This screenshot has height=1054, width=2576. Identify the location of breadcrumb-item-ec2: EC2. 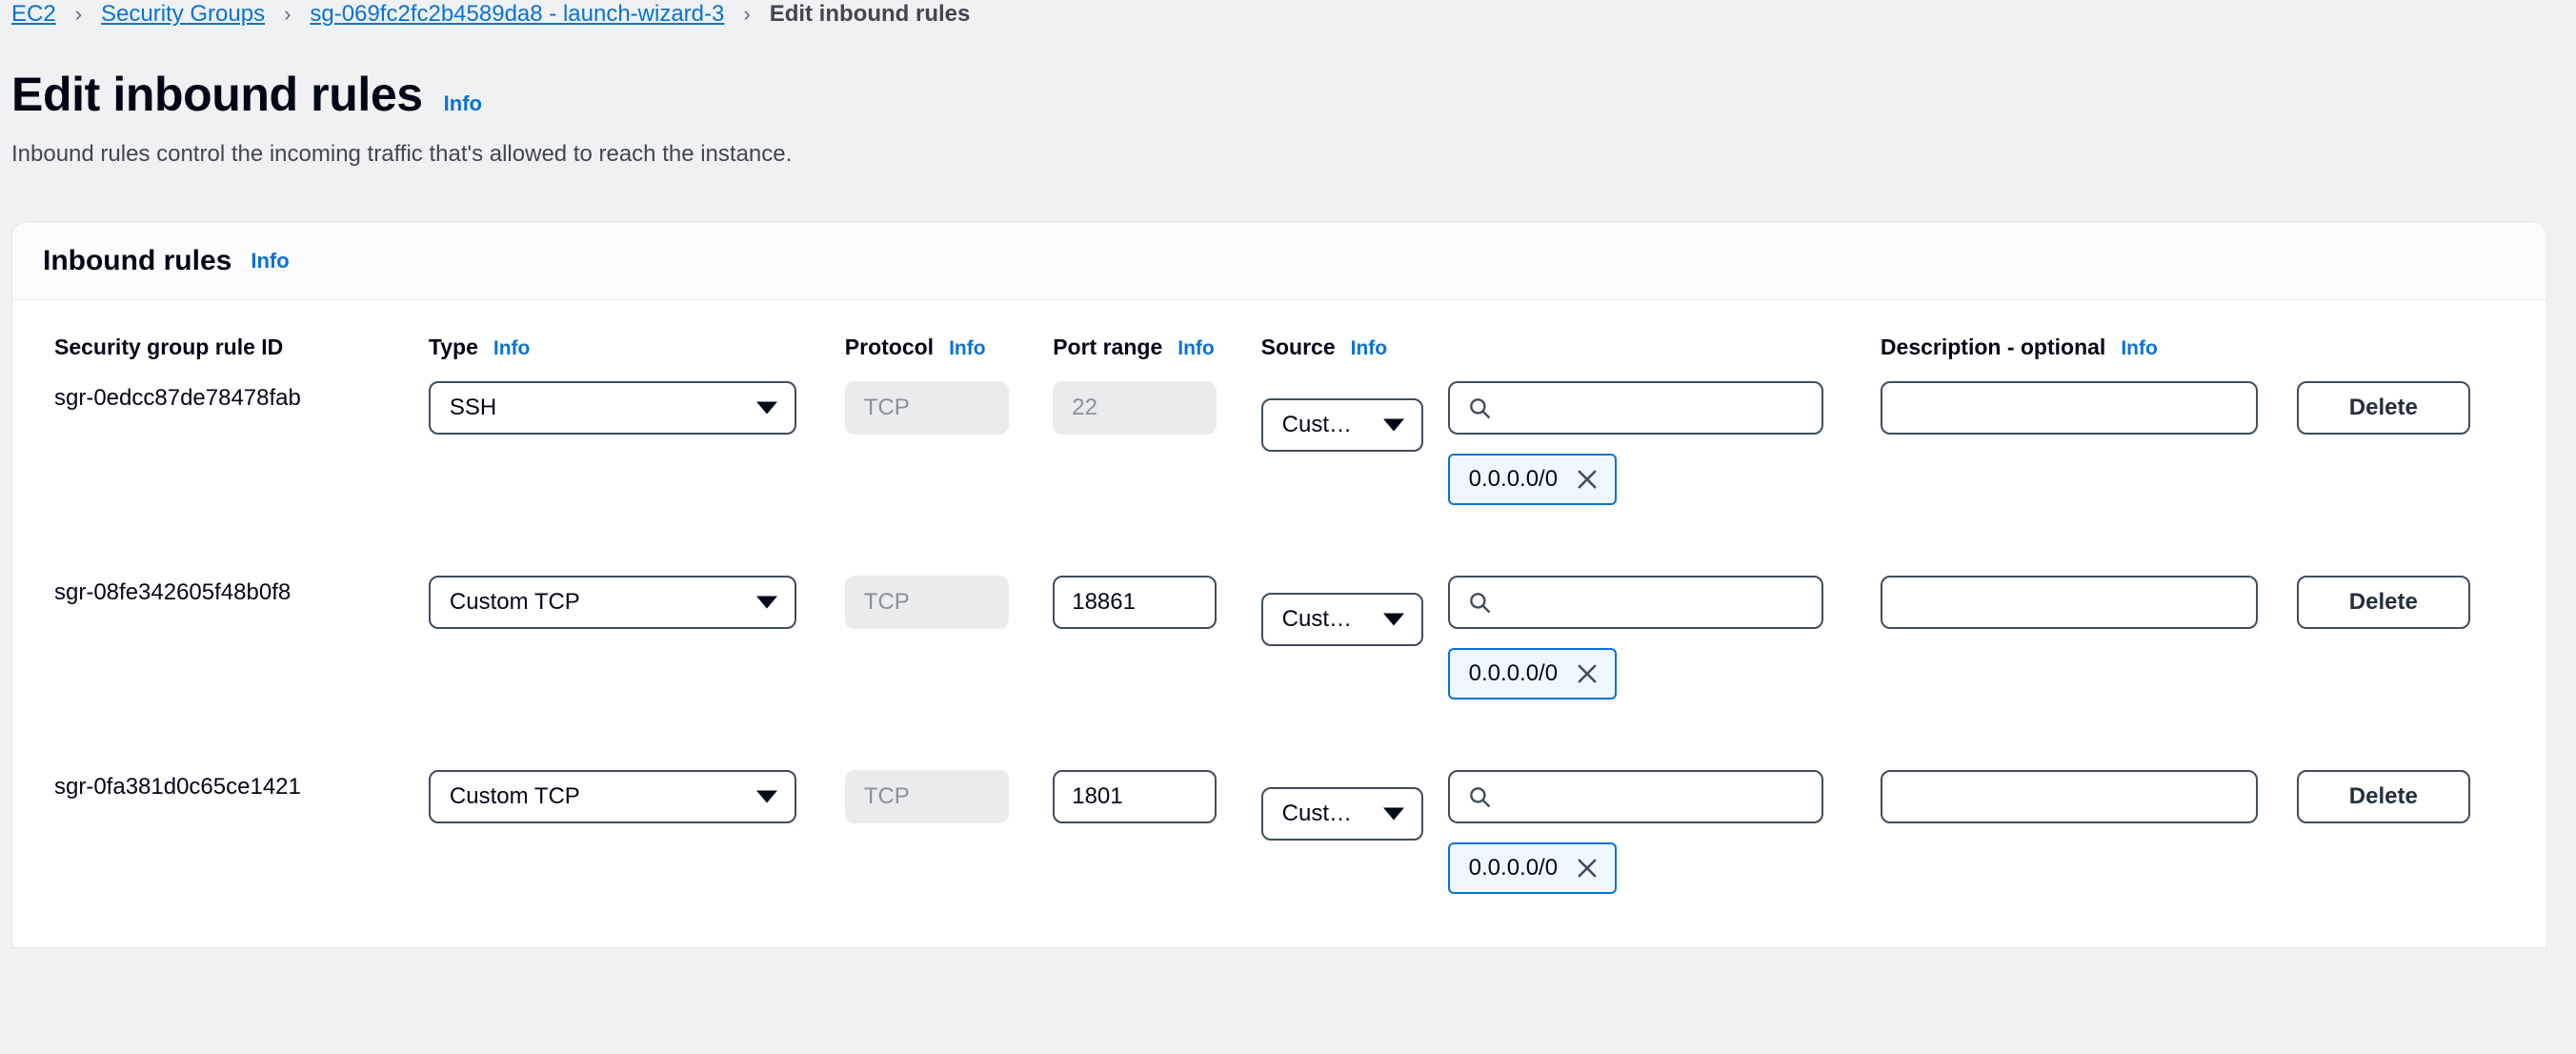
(33, 14).